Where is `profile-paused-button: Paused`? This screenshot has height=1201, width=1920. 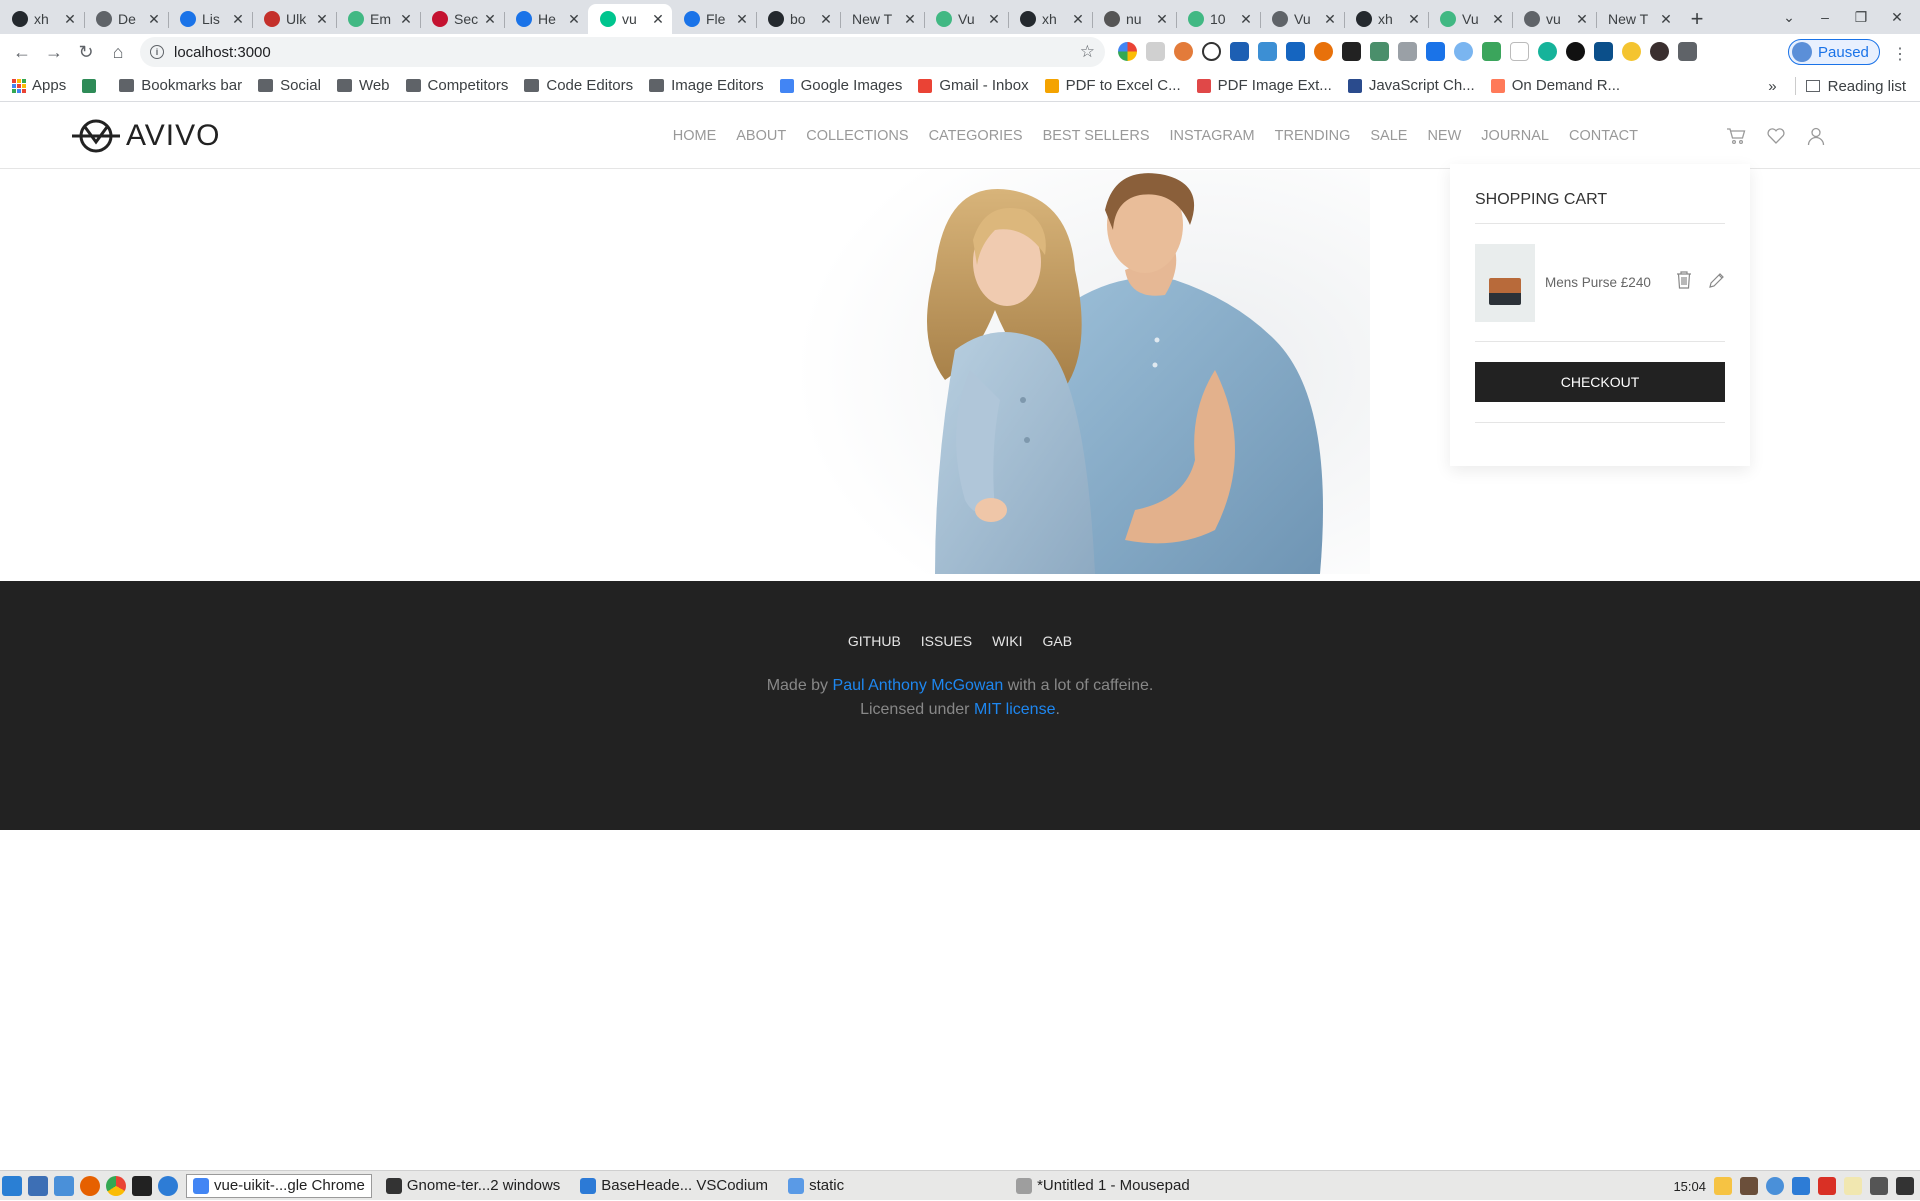 profile-paused-button: Paused is located at coordinates (1834, 52).